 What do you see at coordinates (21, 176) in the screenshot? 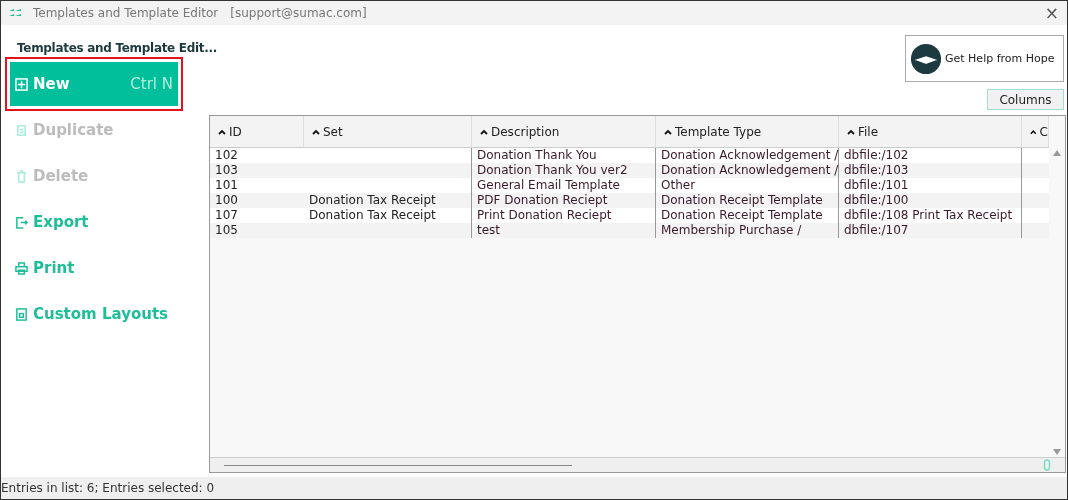
I see `trash-icon` at bounding box center [21, 176].